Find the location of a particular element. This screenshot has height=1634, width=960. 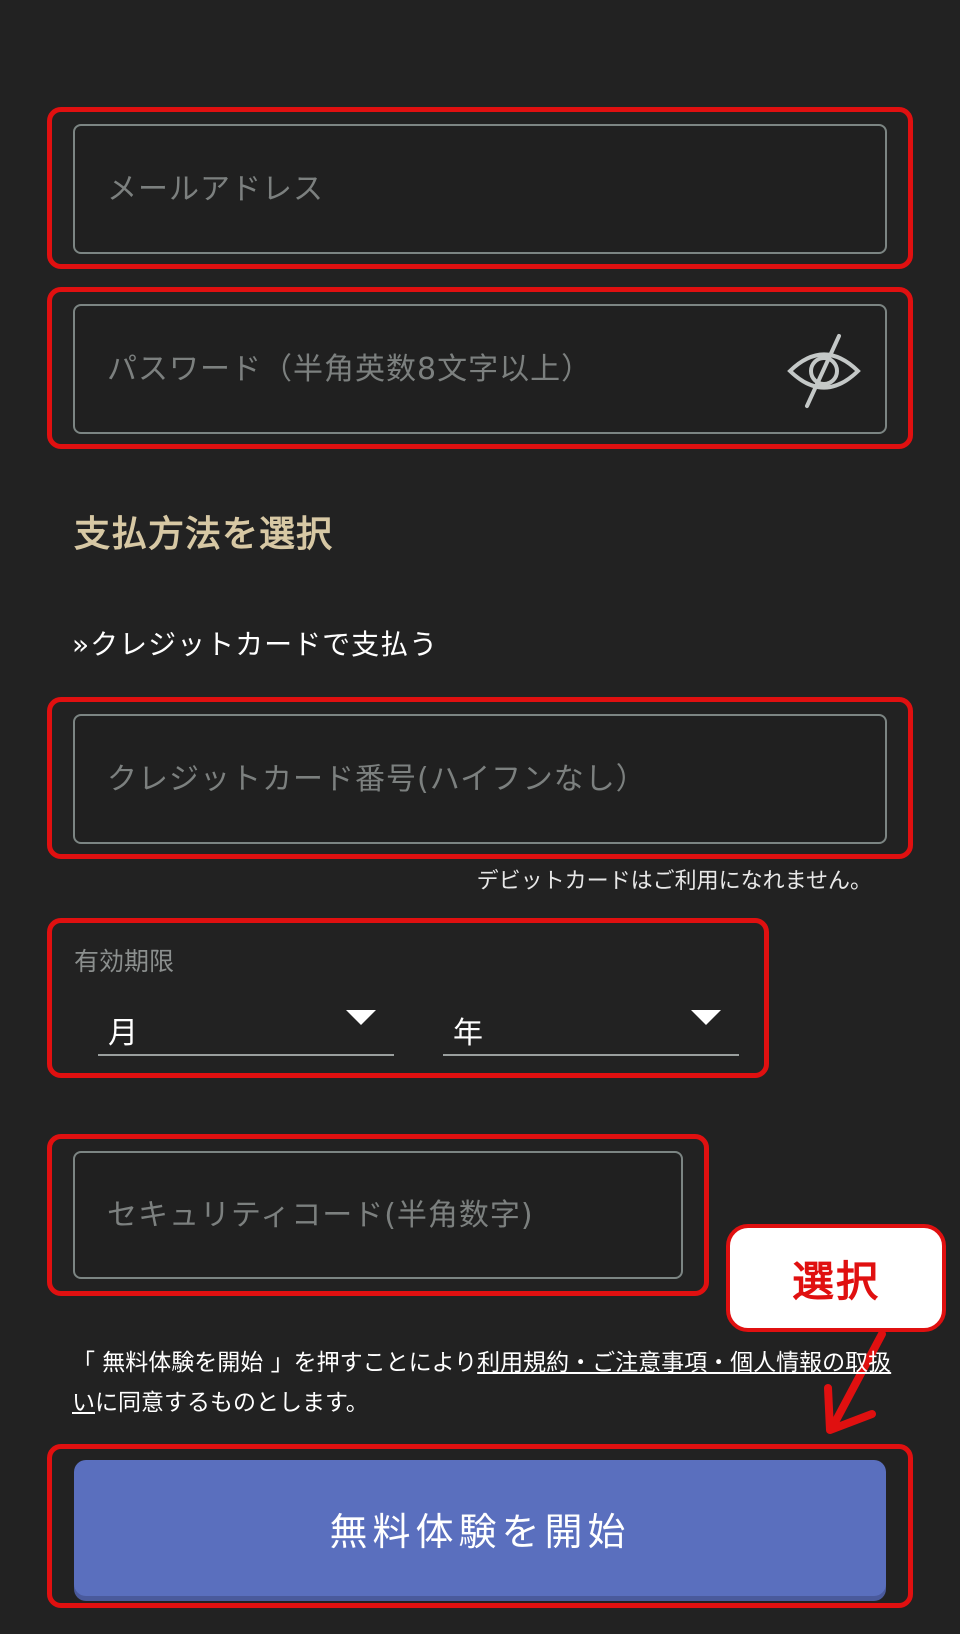

expiry-label: 有効期限 is located at coordinates (124, 961).